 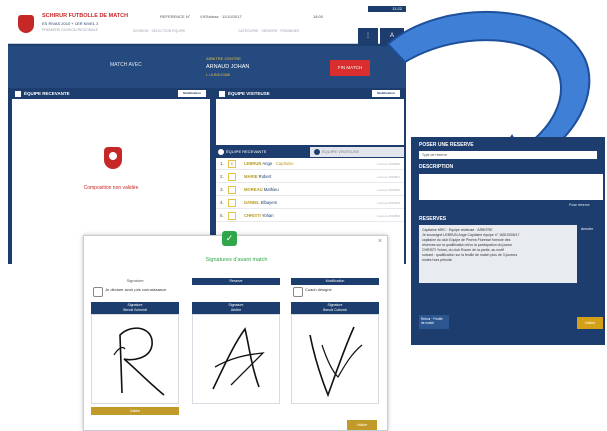 What do you see at coordinates (70, 30) in the screenshot?
I see `app-subtitle-2: PREMIERE DIVISION REGIONALE` at bounding box center [70, 30].